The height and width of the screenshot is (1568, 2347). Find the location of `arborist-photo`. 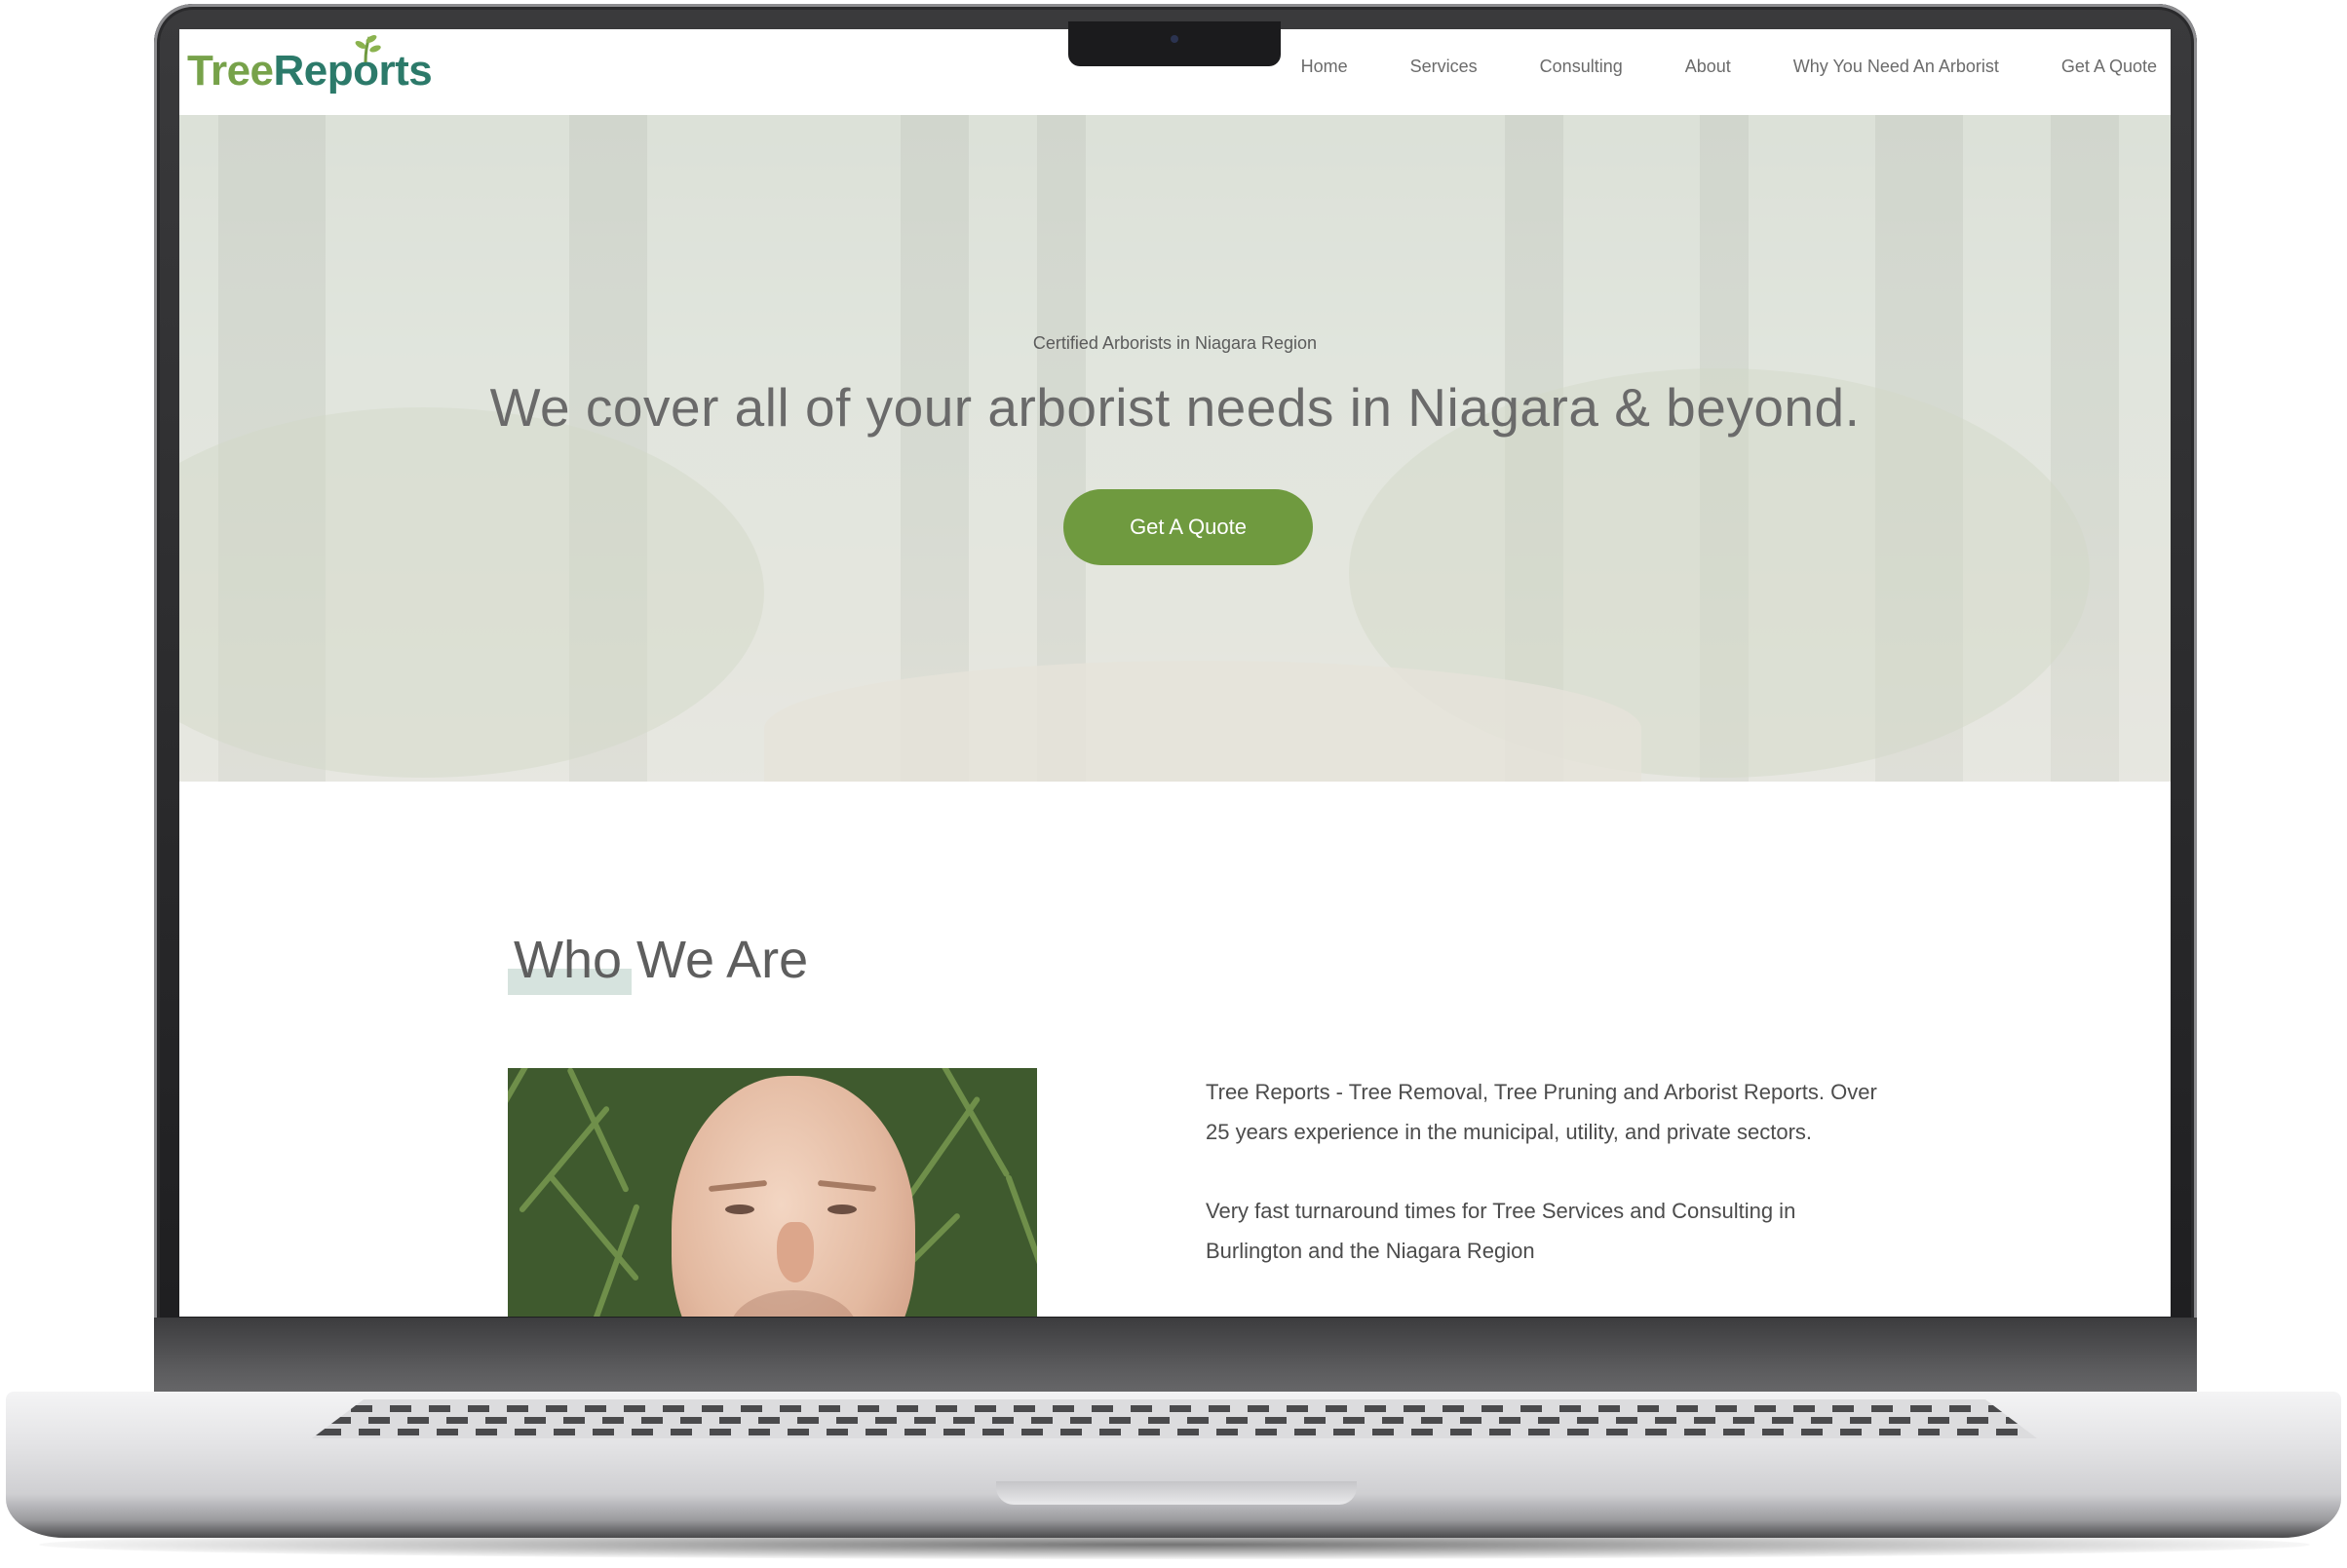

arborist-photo is located at coordinates (772, 1192).